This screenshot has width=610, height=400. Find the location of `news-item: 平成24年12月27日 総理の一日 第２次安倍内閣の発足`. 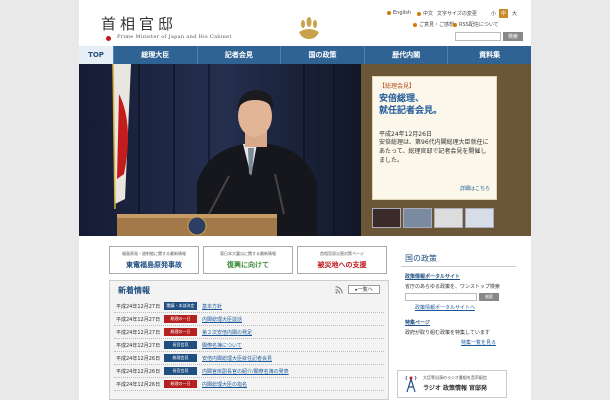

news-item: 平成24年12月27日 総理の一日 第２次安倍内閣の発足 is located at coordinates (249, 332).